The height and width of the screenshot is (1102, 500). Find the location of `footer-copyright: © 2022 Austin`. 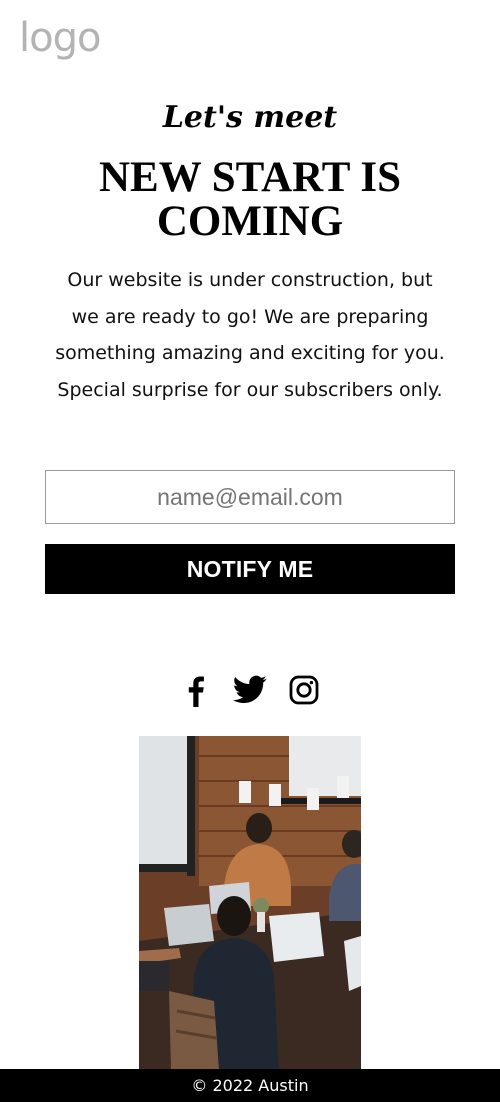

footer-copyright: © 2022 Austin is located at coordinates (250, 1085).